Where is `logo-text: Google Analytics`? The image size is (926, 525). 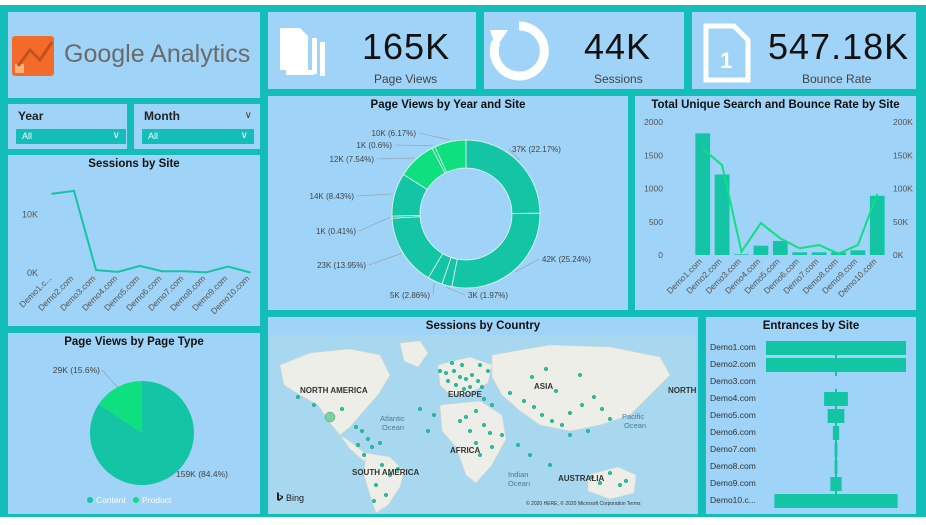 logo-text: Google Analytics is located at coordinates (157, 54).